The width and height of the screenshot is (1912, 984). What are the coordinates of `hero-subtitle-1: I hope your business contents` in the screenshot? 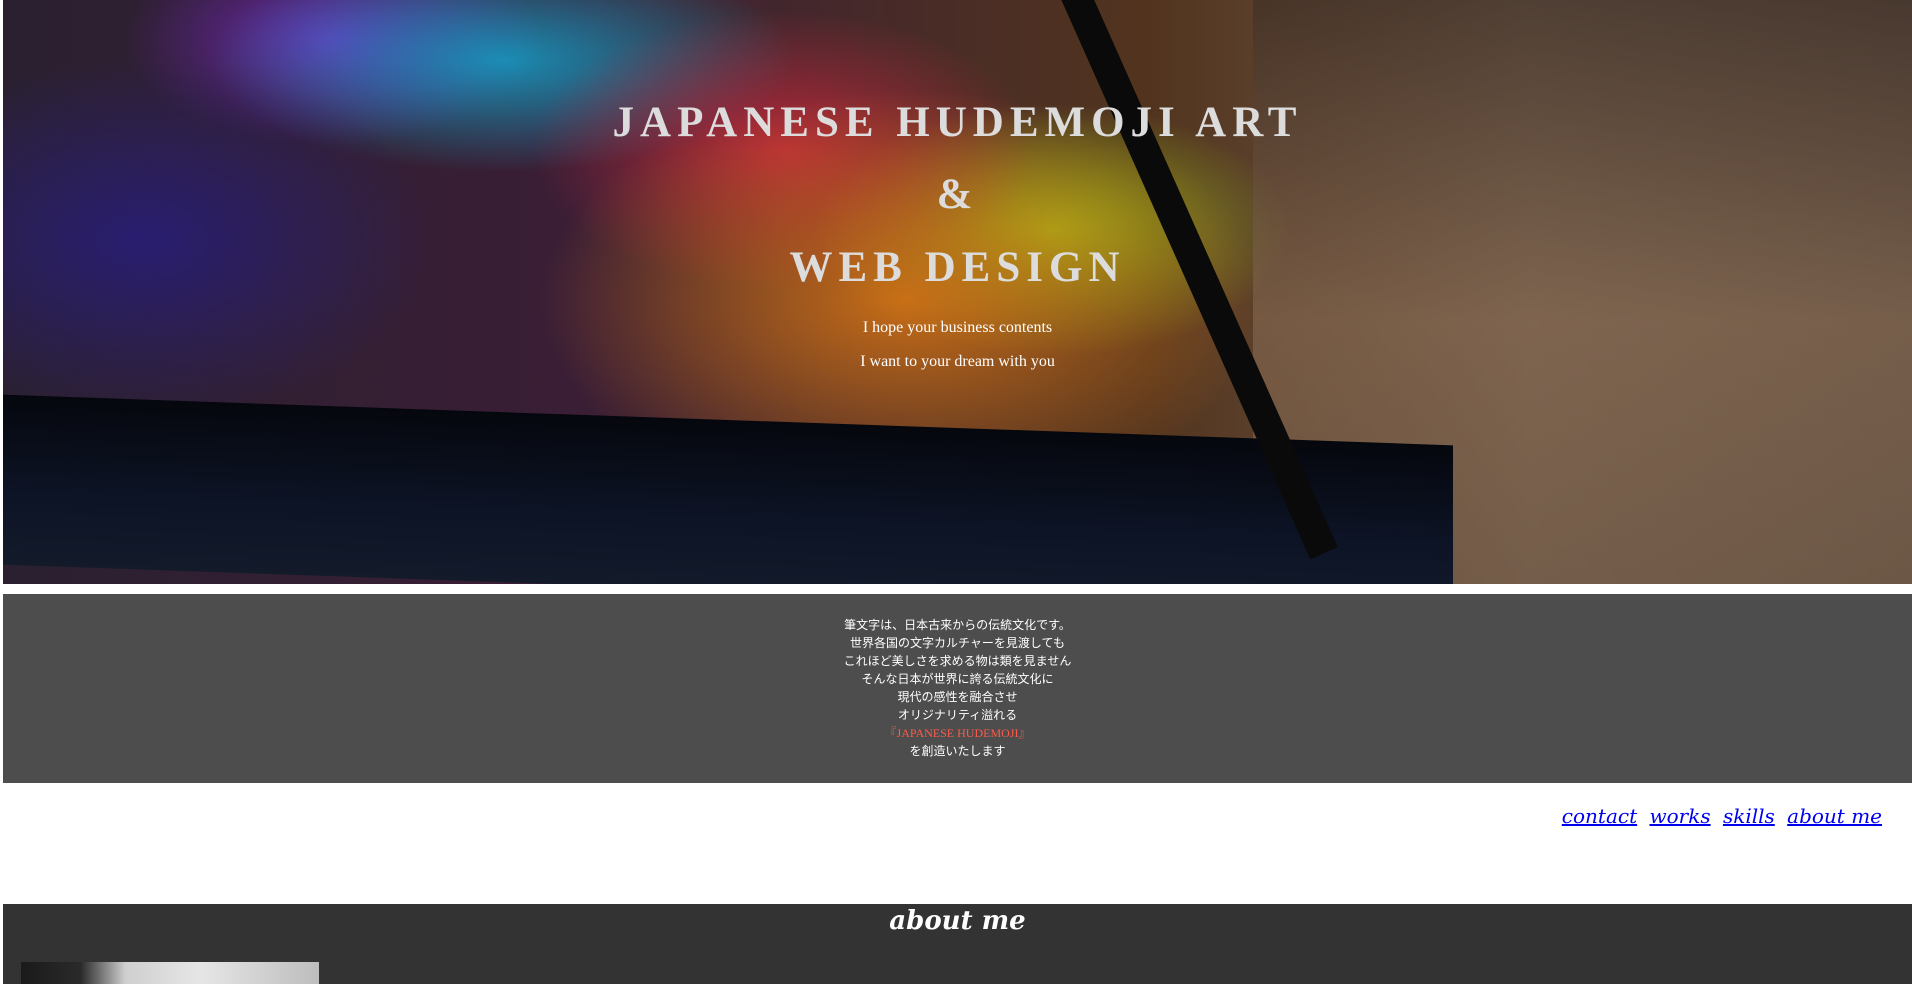 It's located at (957, 327).